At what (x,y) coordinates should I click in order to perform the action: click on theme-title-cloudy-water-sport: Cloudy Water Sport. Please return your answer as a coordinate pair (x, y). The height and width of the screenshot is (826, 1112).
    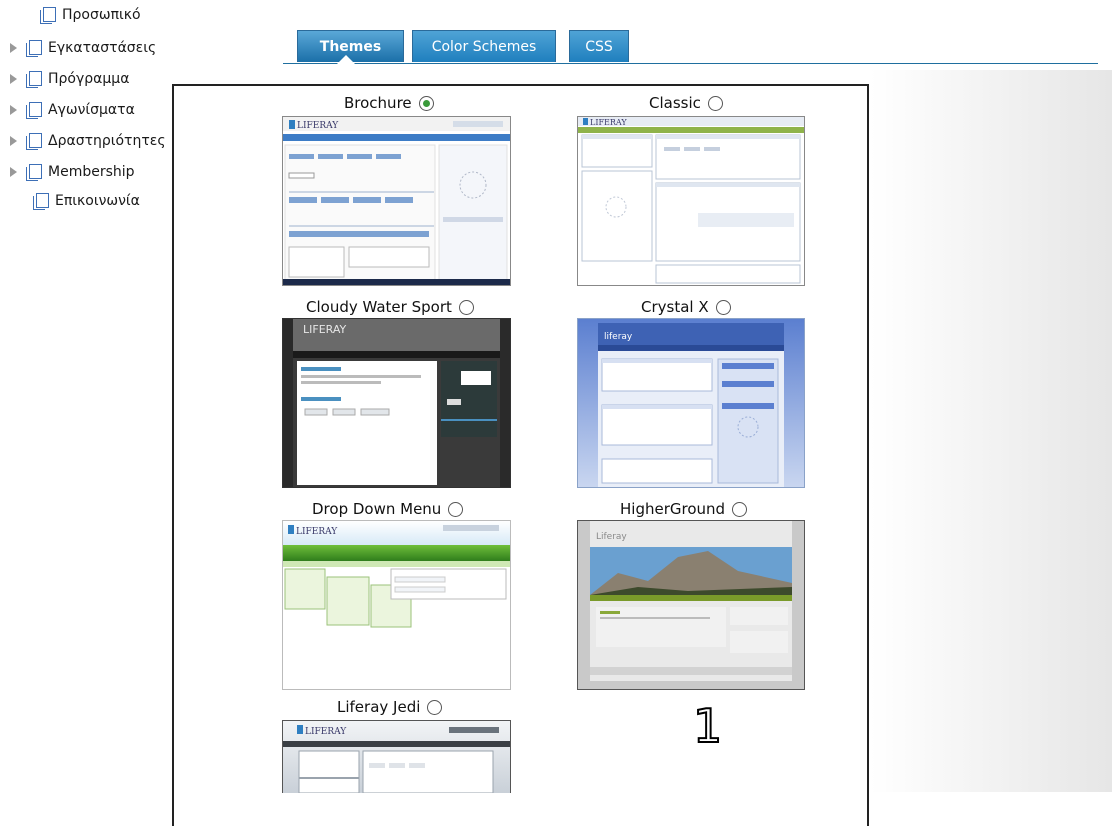
    Looking at the image, I should click on (390, 307).